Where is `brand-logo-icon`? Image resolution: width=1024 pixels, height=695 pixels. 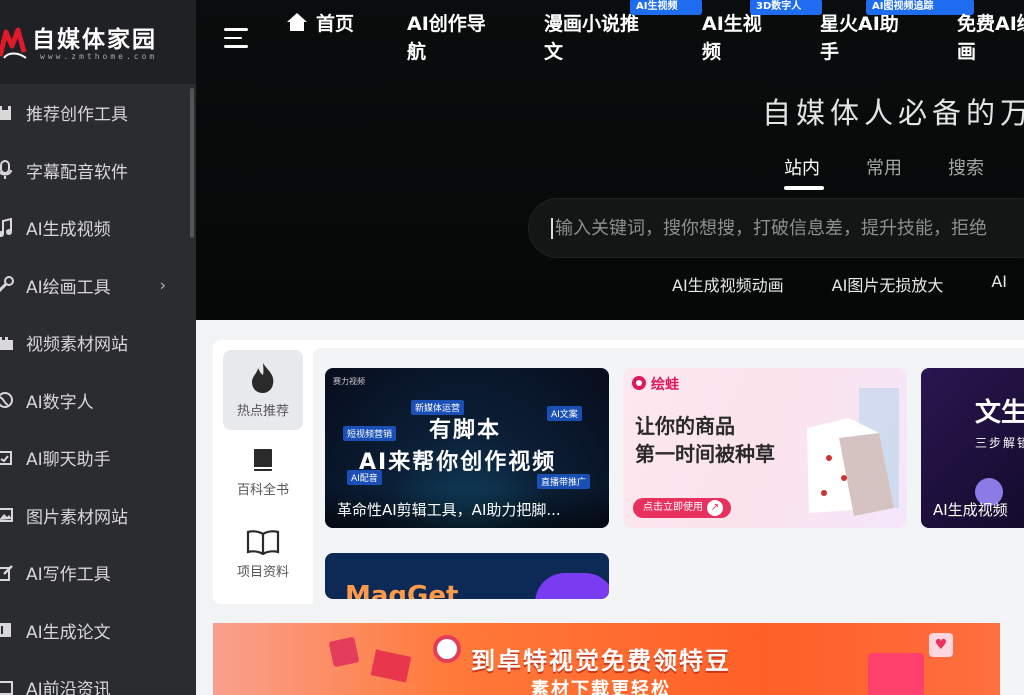
brand-logo-icon is located at coordinates (13, 43).